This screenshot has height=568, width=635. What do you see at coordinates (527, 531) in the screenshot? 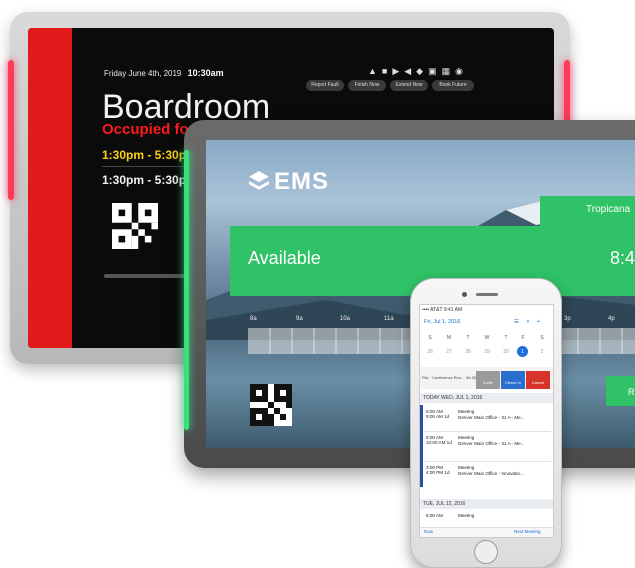
I see `next-meeting-link: Next Meeting` at bounding box center [527, 531].